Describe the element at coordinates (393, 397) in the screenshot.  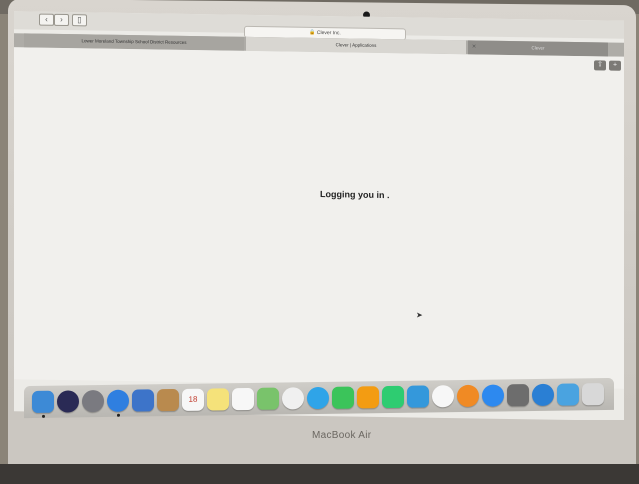
I see `numbers-icon` at that location.